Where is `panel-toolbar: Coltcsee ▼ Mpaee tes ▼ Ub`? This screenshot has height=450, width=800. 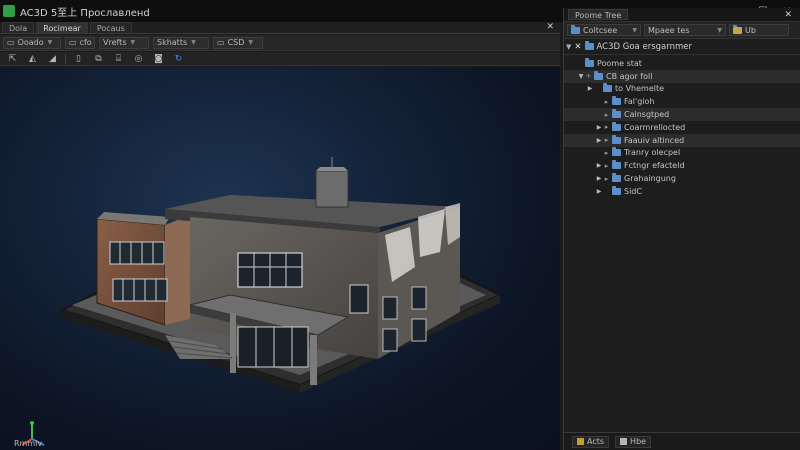
panel-toolbar: Coltcsee ▼ Mpaee tes ▼ Ub is located at coordinates (682, 30).